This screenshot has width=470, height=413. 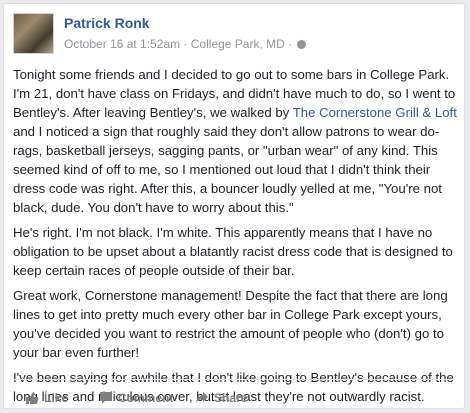 What do you see at coordinates (106, 398) in the screenshot?
I see `comment-icon` at bounding box center [106, 398].